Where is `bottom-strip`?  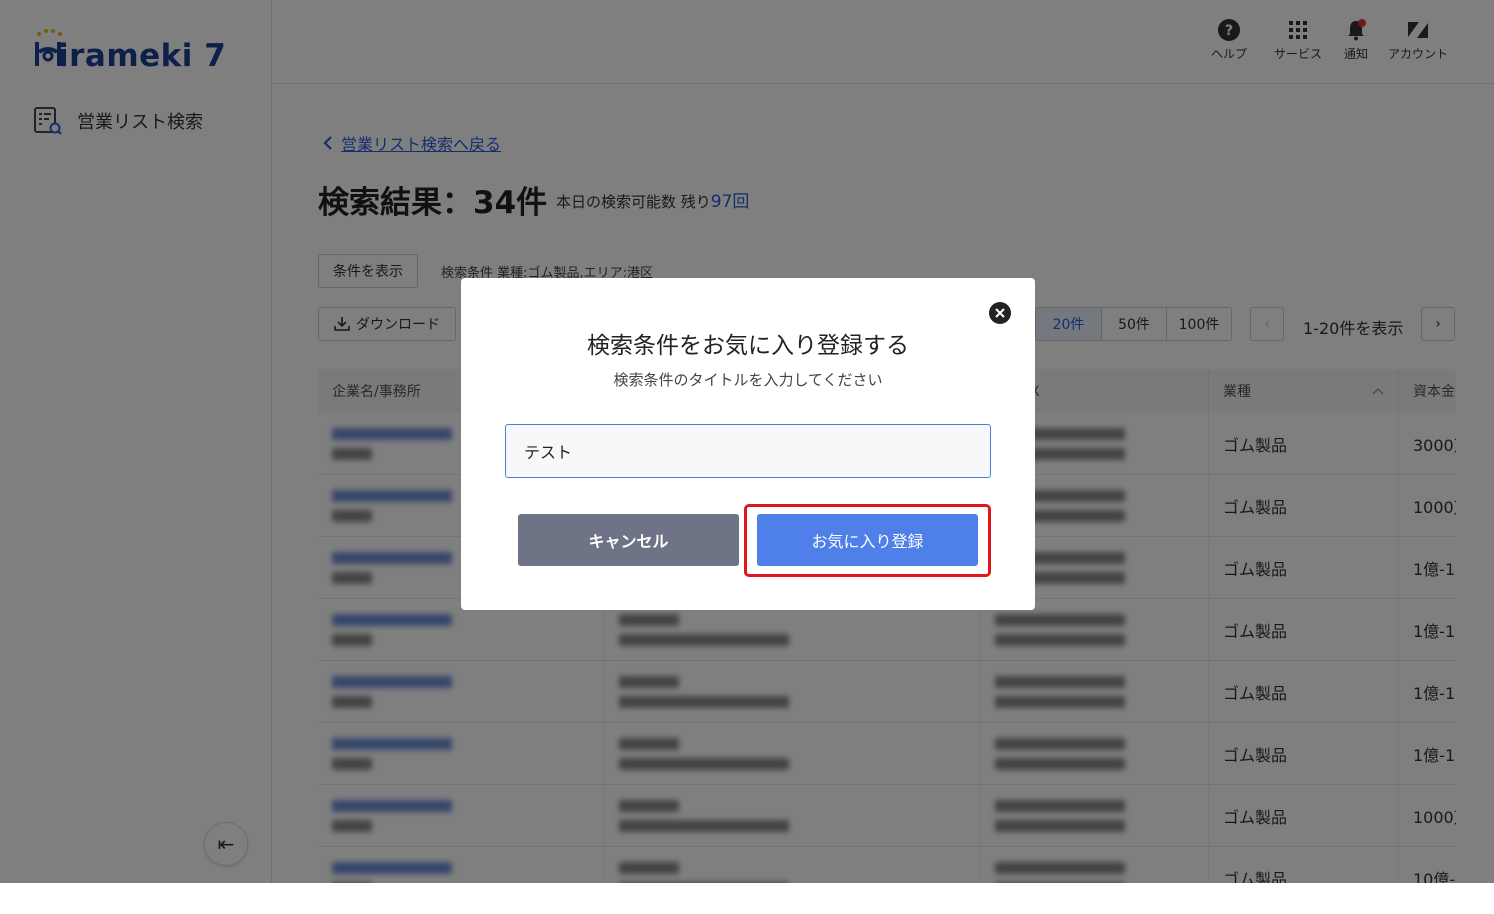
bottom-strip is located at coordinates (747, 898).